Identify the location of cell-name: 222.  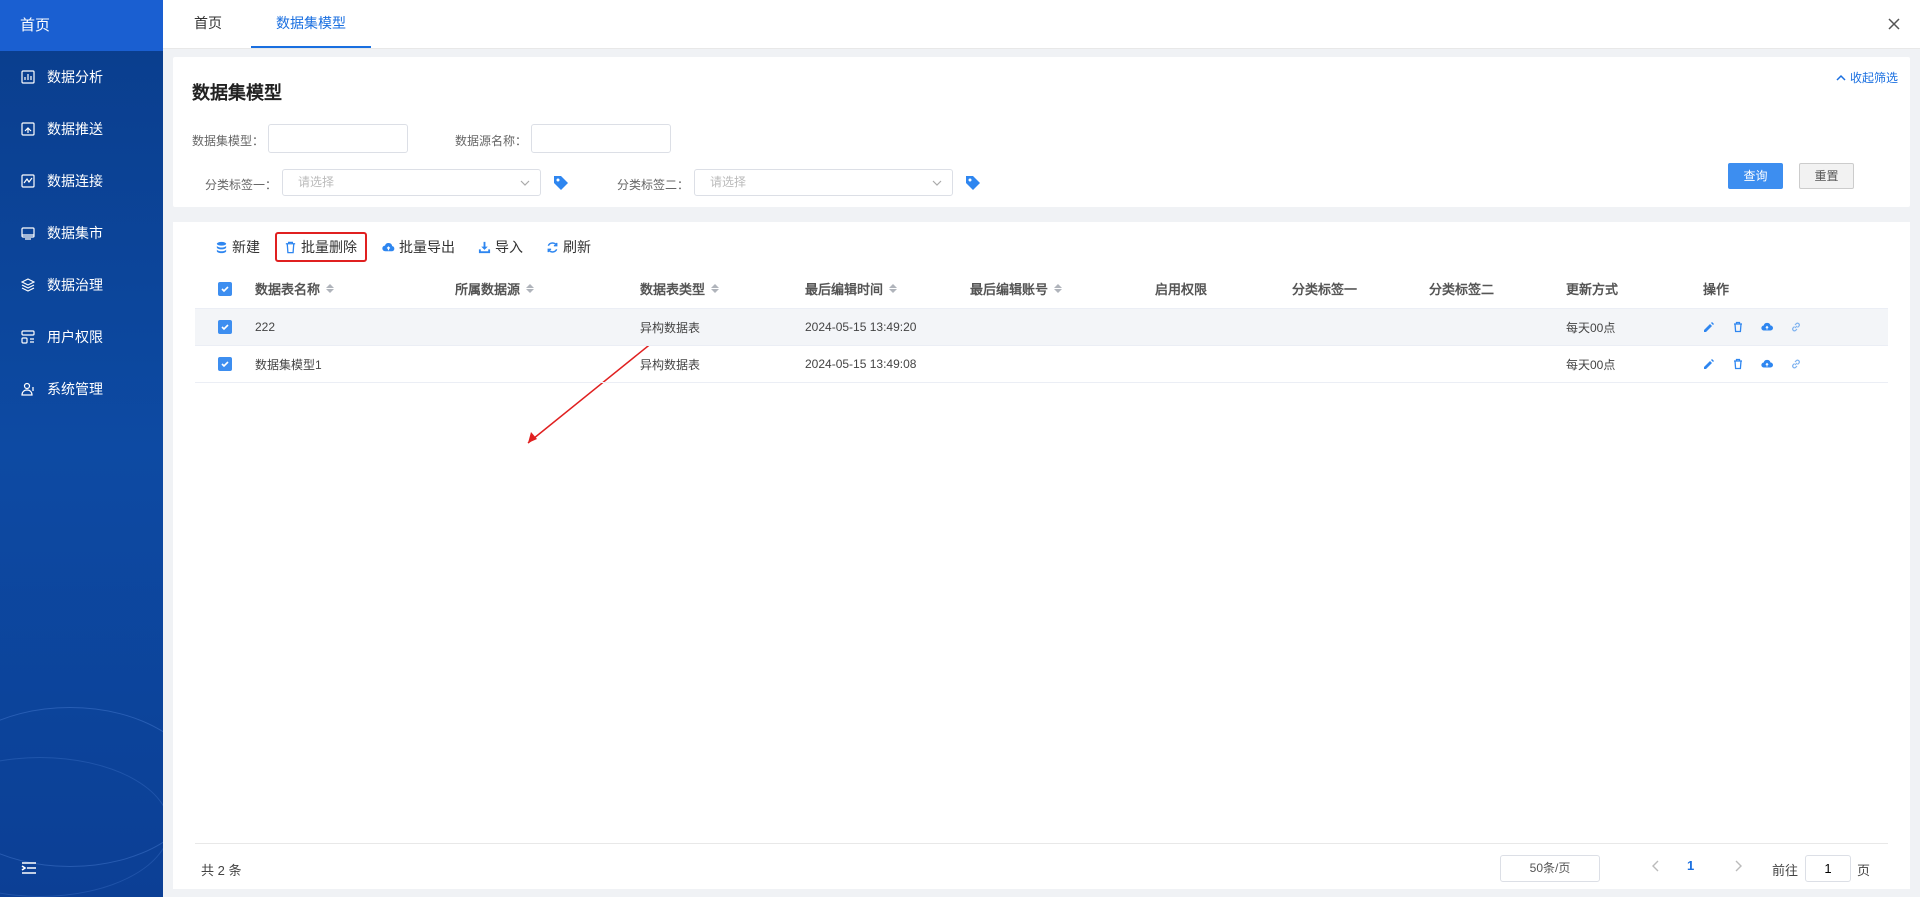
(265, 327).